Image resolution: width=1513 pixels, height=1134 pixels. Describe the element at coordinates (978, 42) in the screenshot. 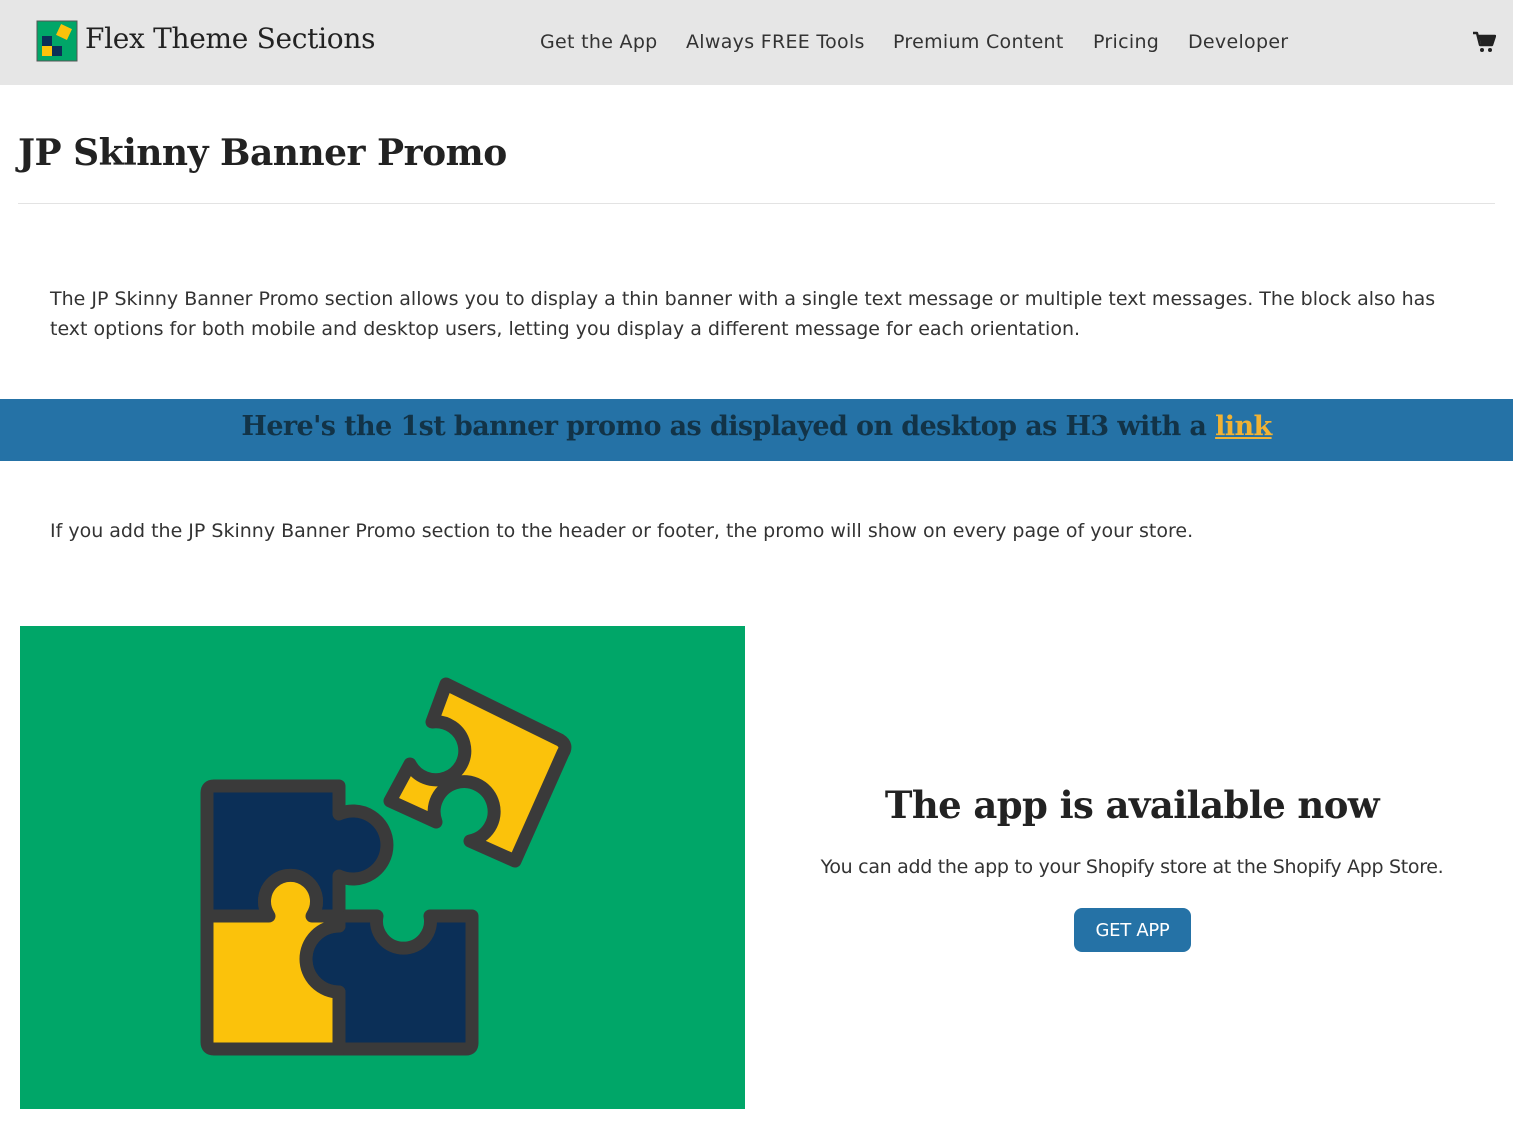

I see `nav-premium-content: Premium Content` at that location.